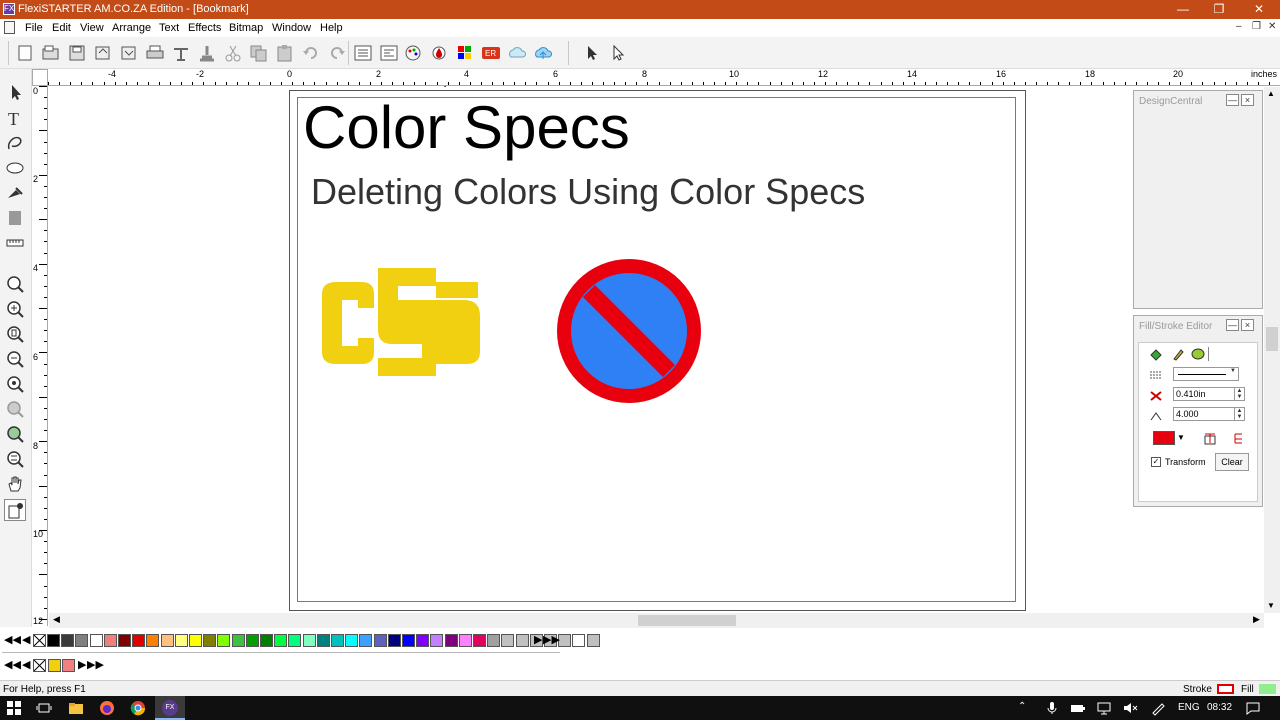 The height and width of the screenshot is (720, 1280). What do you see at coordinates (169, 28) in the screenshot?
I see `menu-text: Text` at bounding box center [169, 28].